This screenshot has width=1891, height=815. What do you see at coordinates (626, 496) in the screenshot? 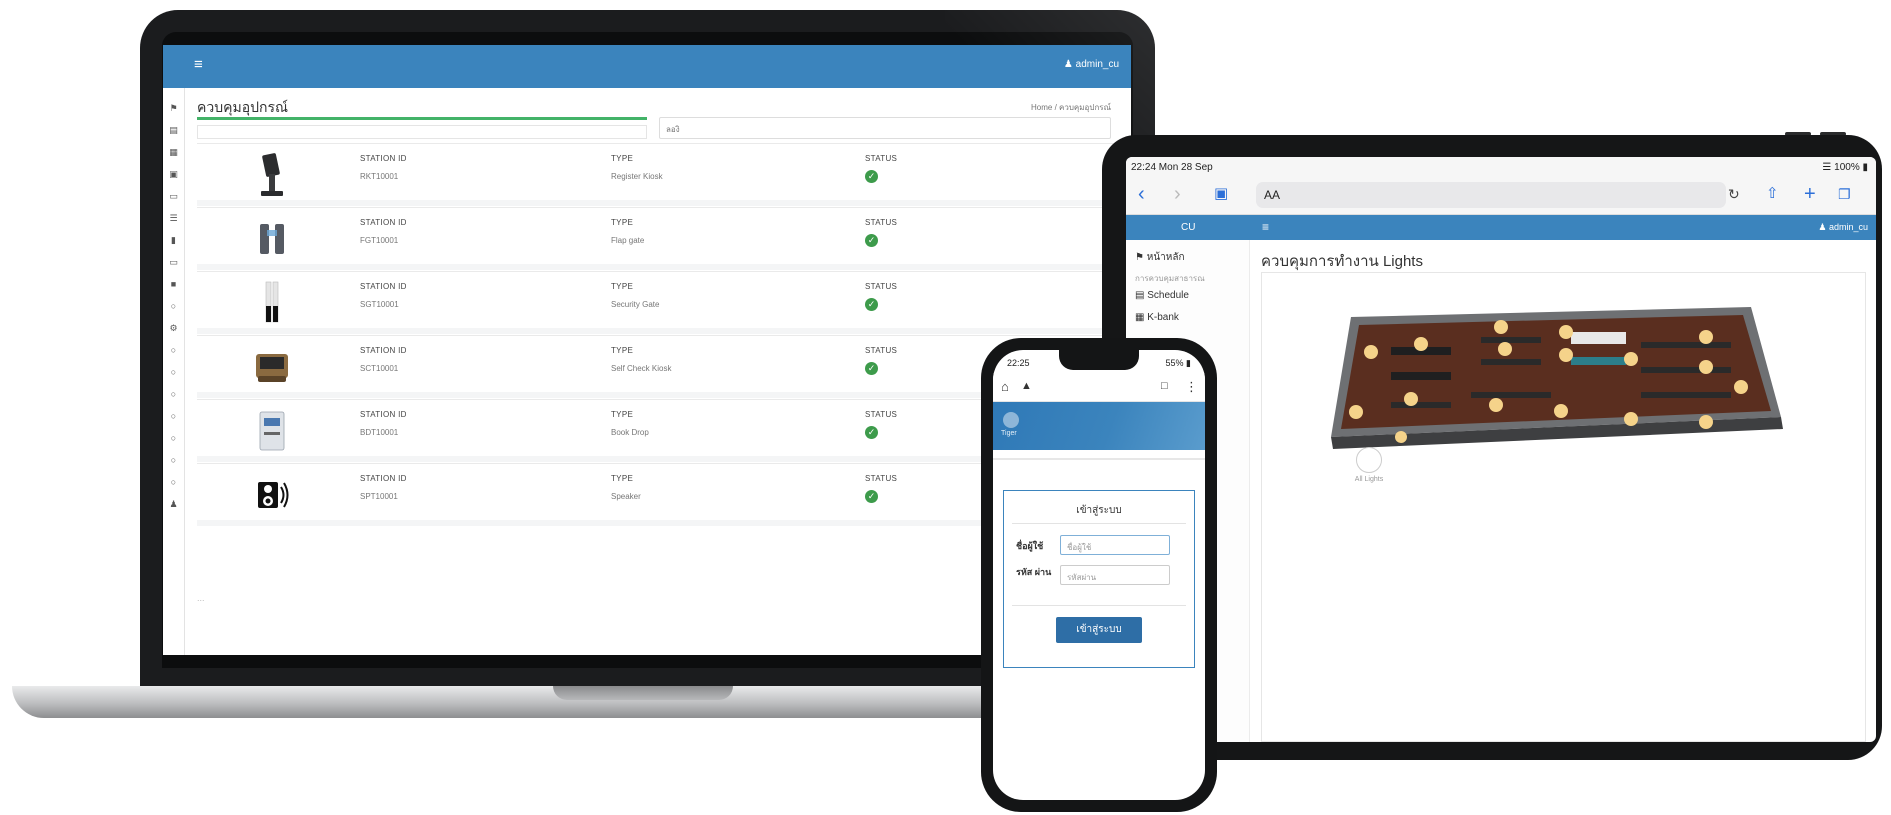
I see `device-type: Speaker` at bounding box center [626, 496].